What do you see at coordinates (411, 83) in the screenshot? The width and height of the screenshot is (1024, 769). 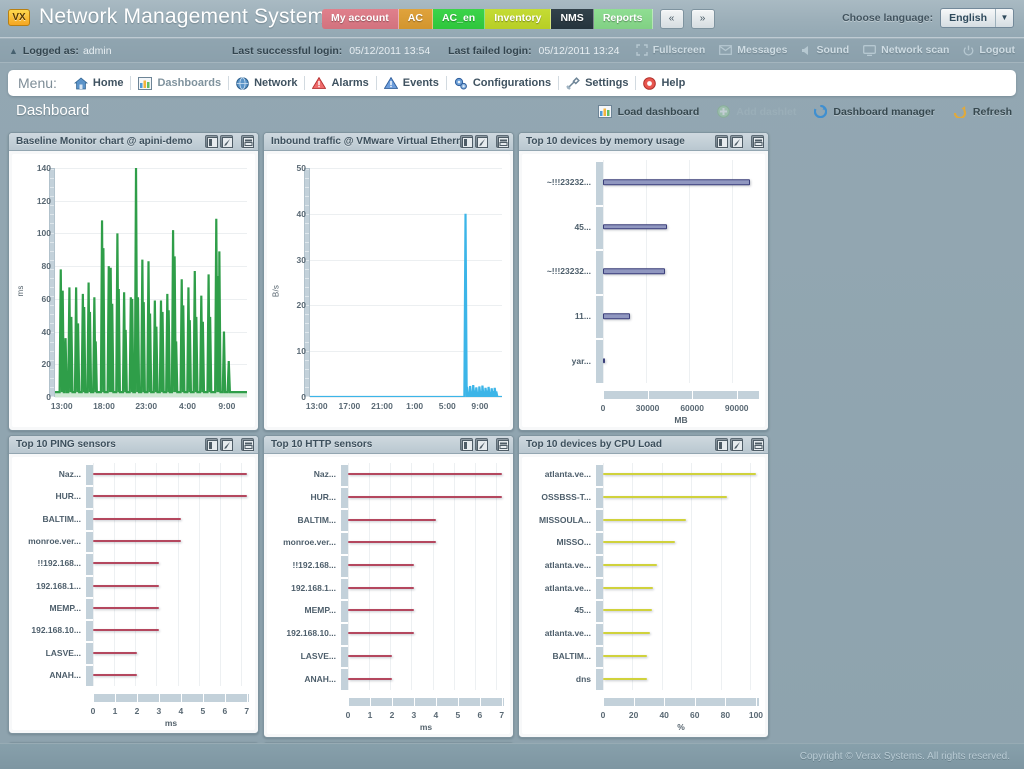 I see `menu-item-events: Events` at bounding box center [411, 83].